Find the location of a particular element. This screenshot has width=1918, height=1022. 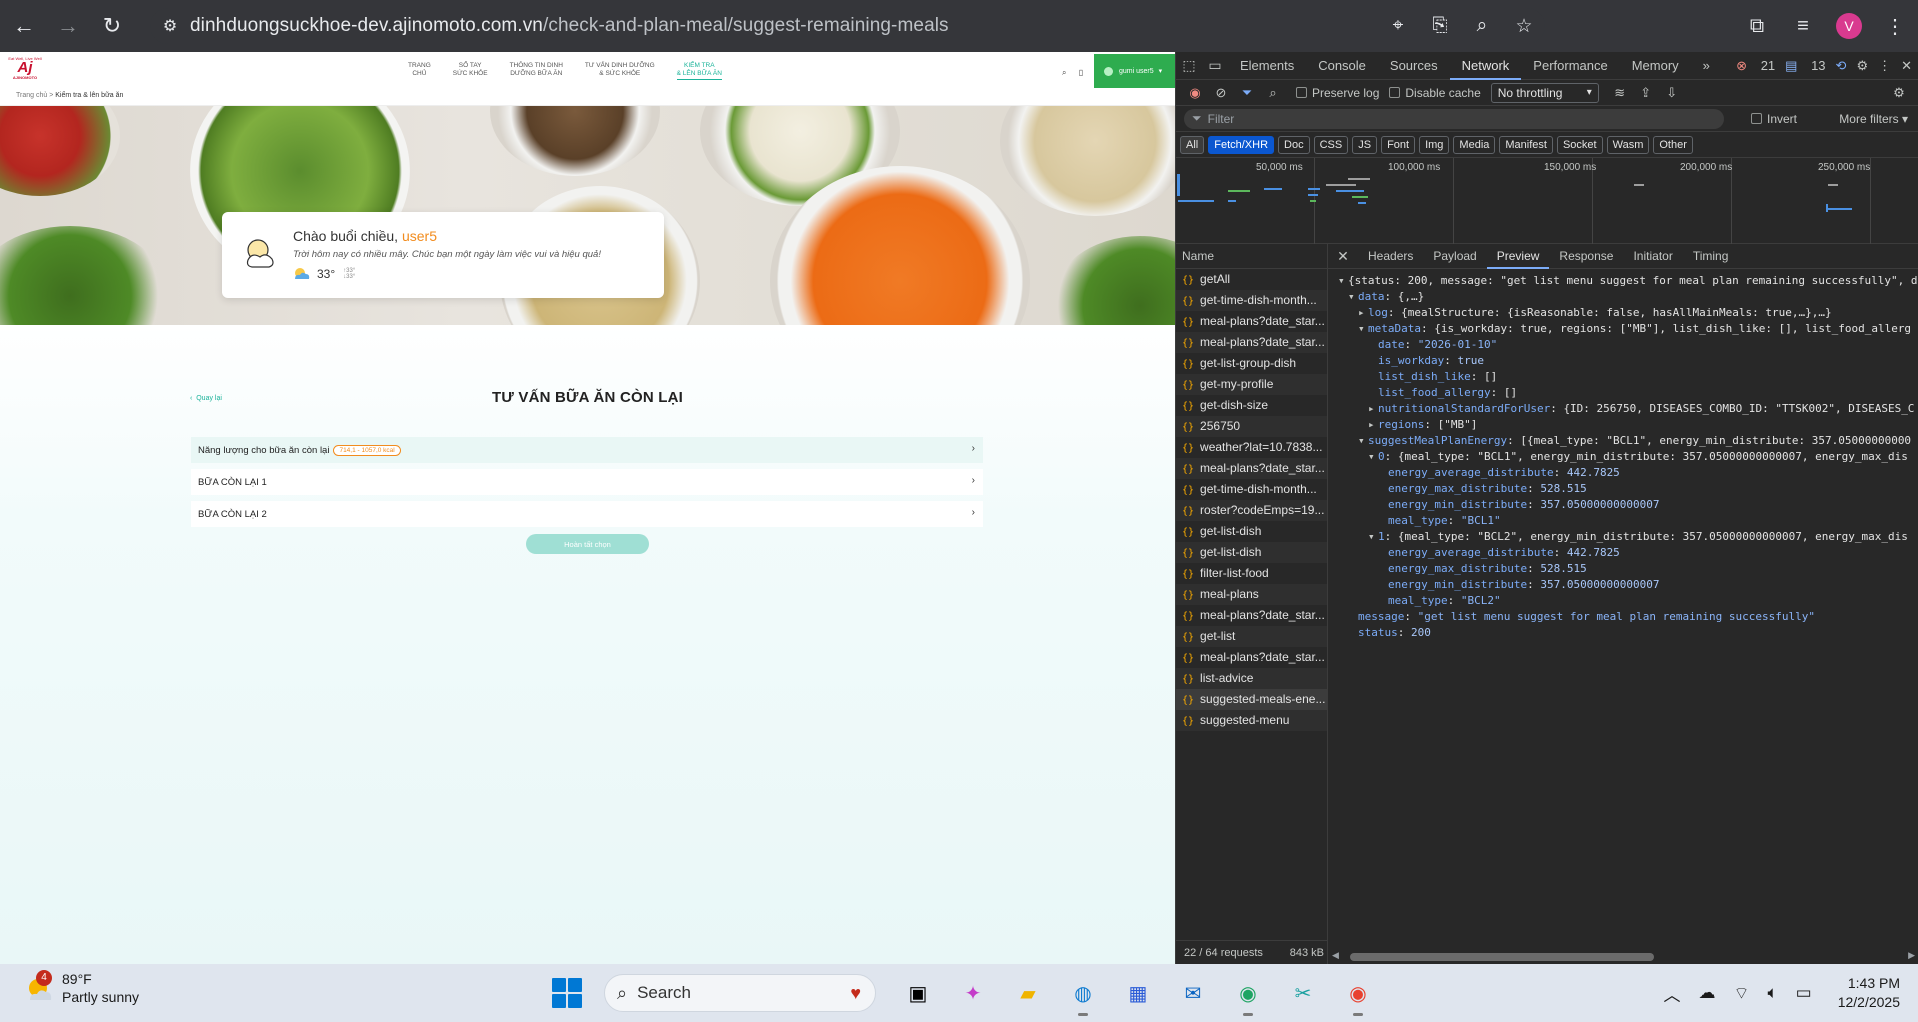

devtools-menu-icon: ⋮ is located at coordinates (1884, 66).